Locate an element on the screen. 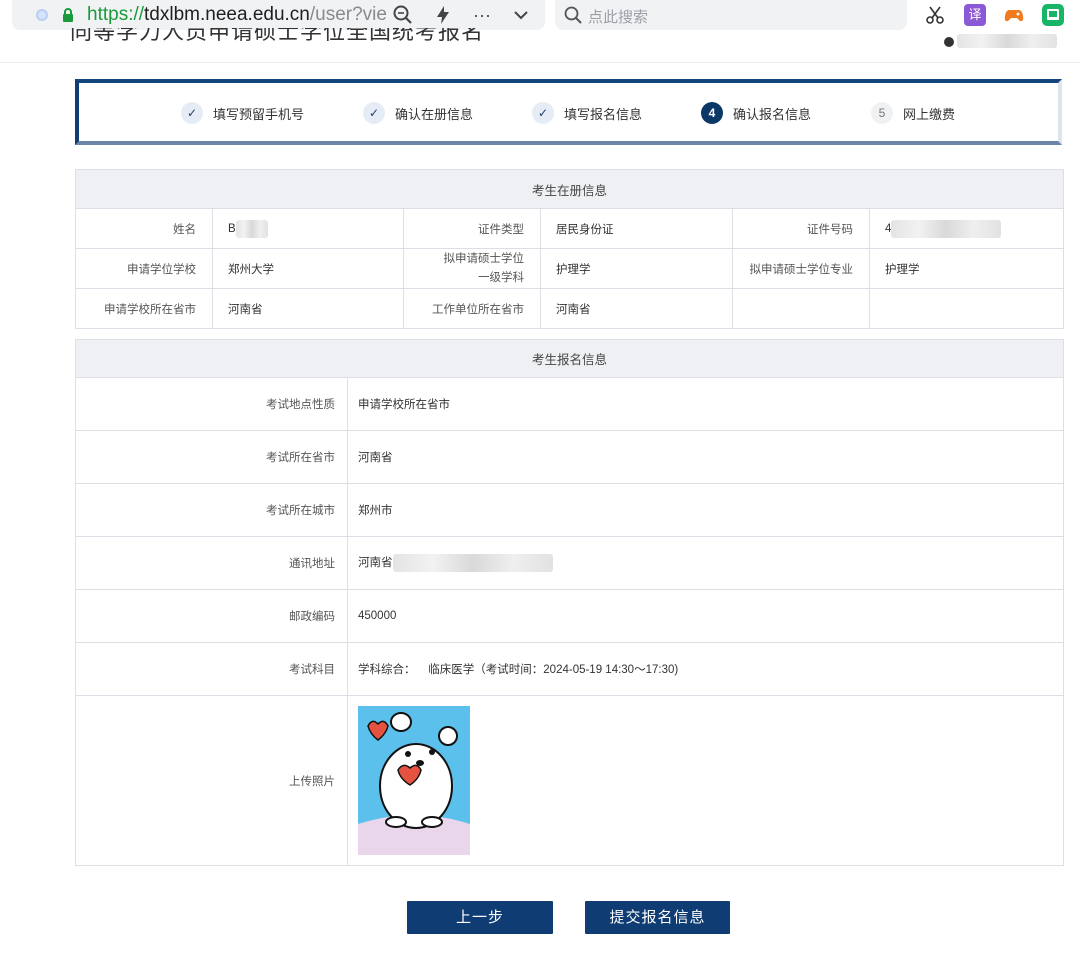  bear-illustration is located at coordinates (414, 780).